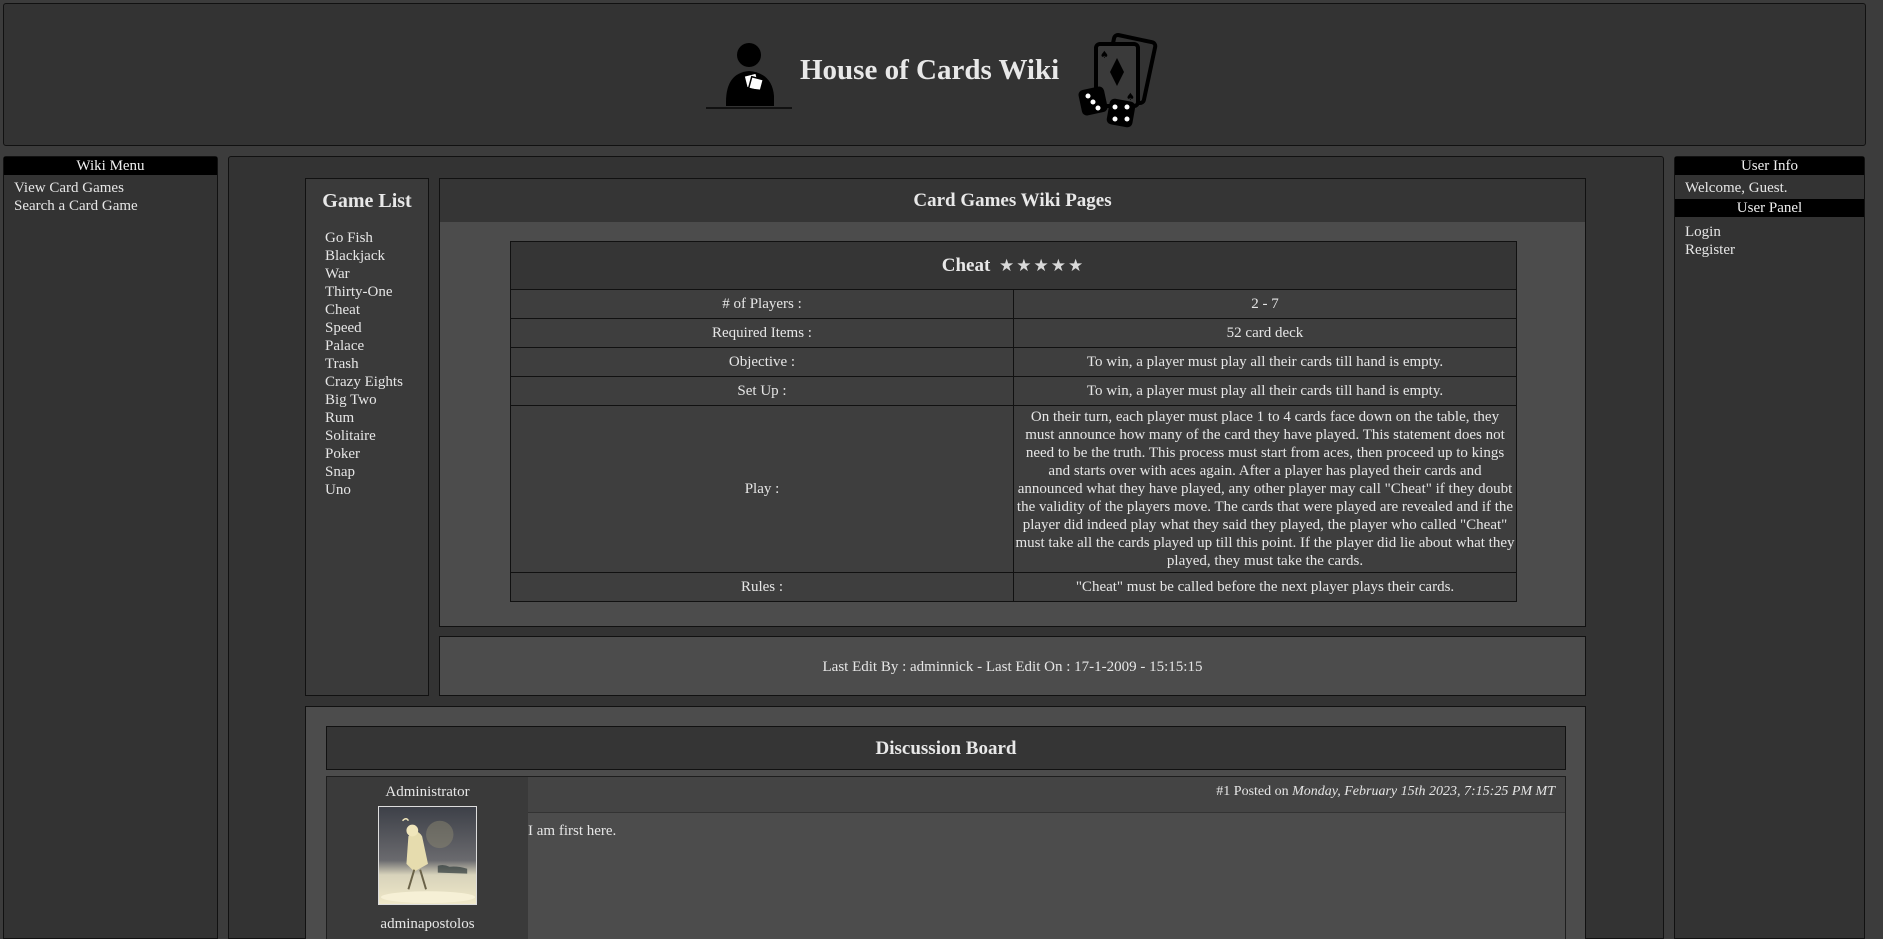 The height and width of the screenshot is (939, 1883). Describe the element at coordinates (1118, 80) in the screenshot. I see `cards-and-dice-icon: ♠ ♠` at that location.